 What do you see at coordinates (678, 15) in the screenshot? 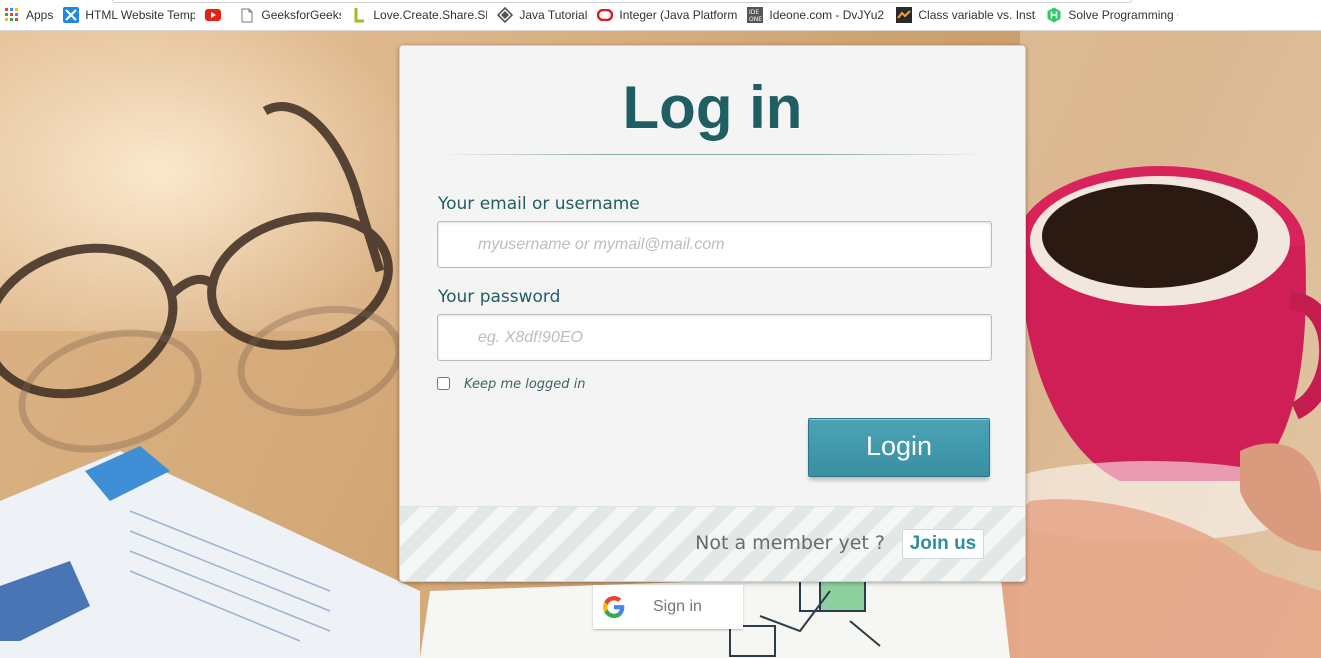
I see `bookmark-label: Integer (Java Platform` at bounding box center [678, 15].